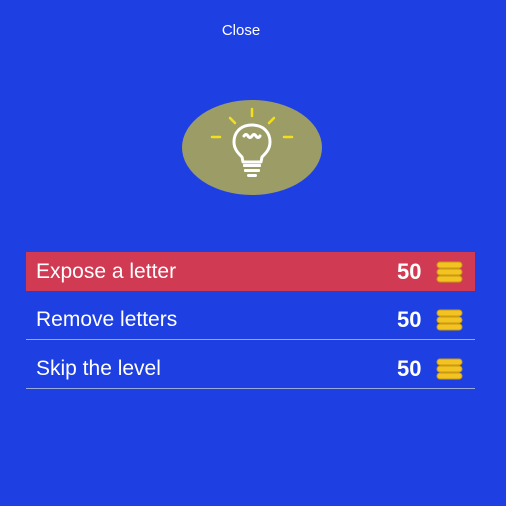  What do you see at coordinates (241, 31) in the screenshot?
I see `close-button: Close` at bounding box center [241, 31].